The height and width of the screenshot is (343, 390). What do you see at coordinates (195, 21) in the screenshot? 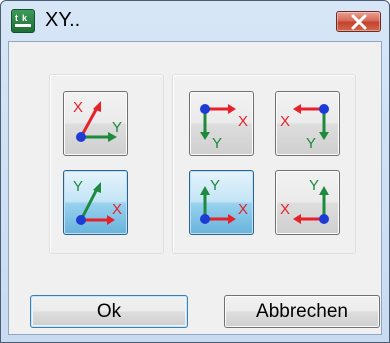
I see `title-bar: t k XY..` at bounding box center [195, 21].